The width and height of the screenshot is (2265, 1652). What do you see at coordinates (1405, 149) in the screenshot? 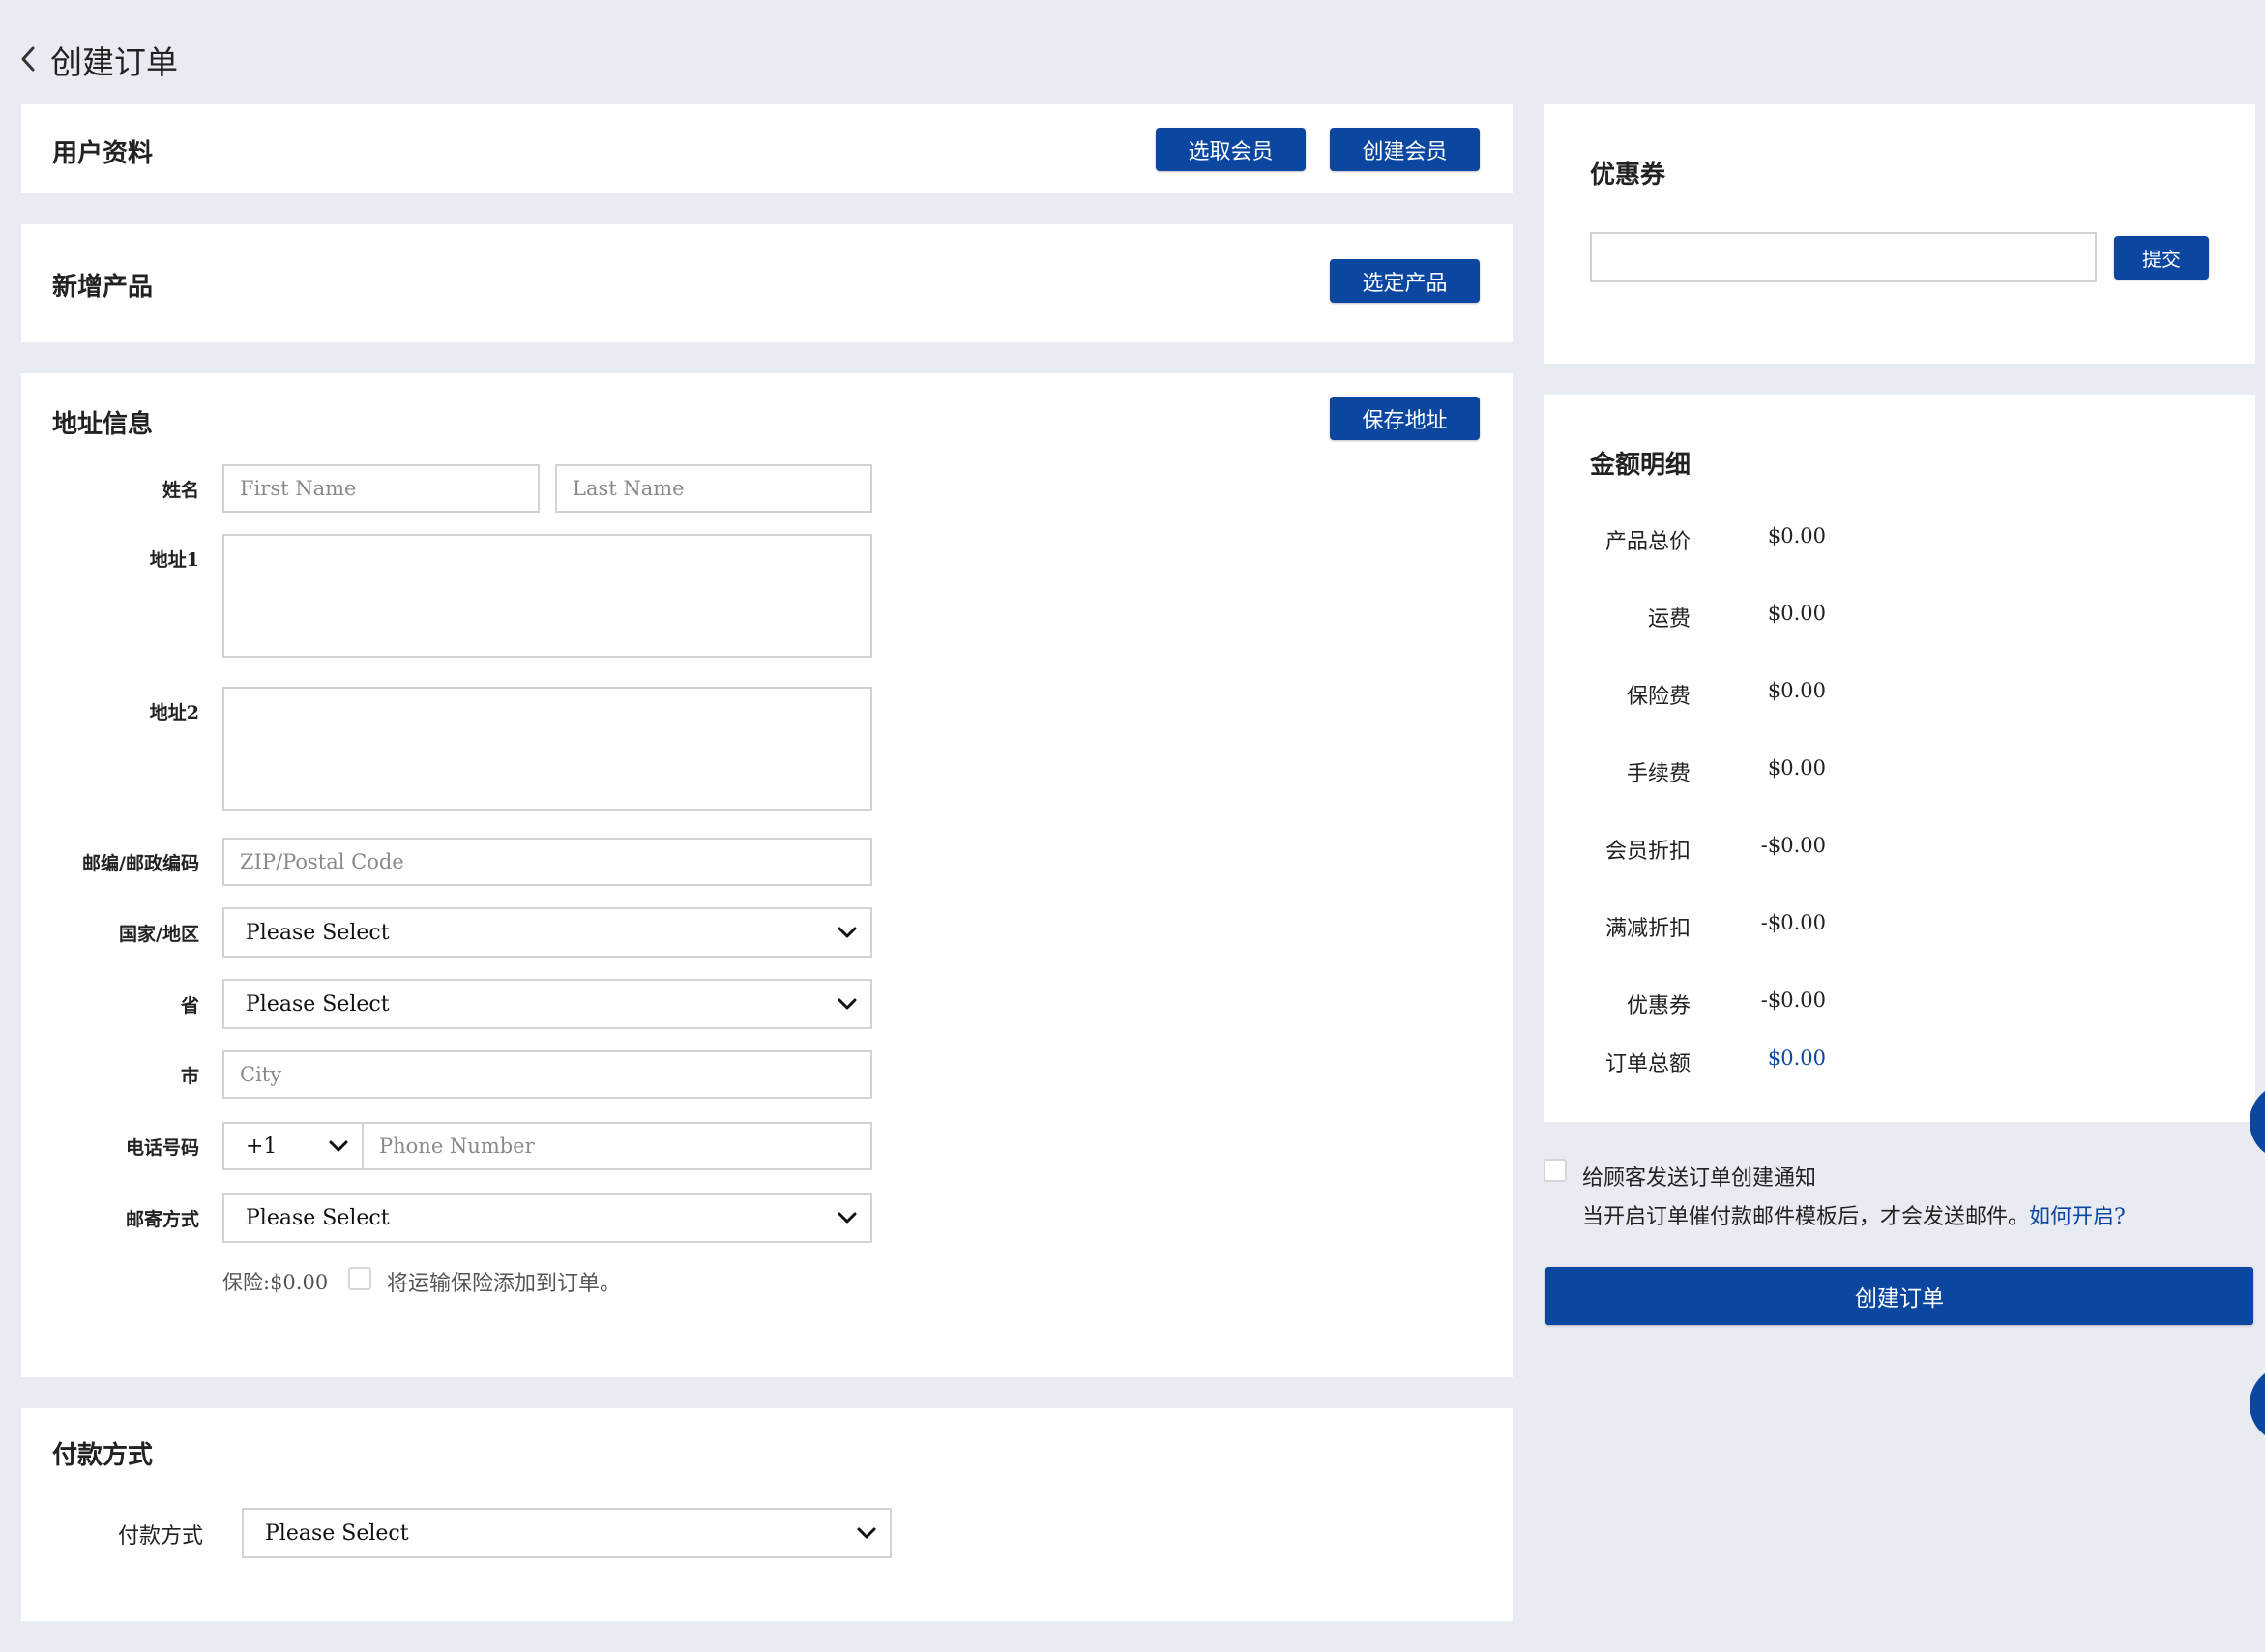
I see `create-member-button: 创建会员` at bounding box center [1405, 149].